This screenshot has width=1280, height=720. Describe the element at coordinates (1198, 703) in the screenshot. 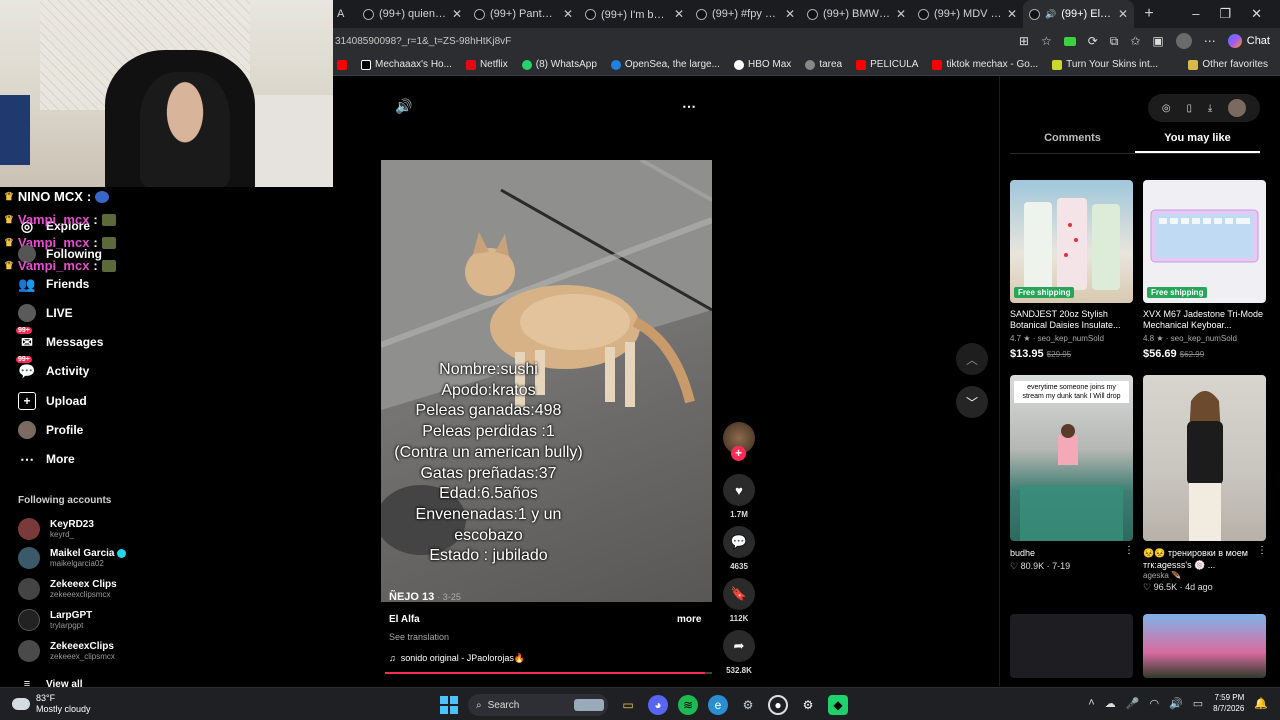

I see `battery-icon: ▭` at that location.